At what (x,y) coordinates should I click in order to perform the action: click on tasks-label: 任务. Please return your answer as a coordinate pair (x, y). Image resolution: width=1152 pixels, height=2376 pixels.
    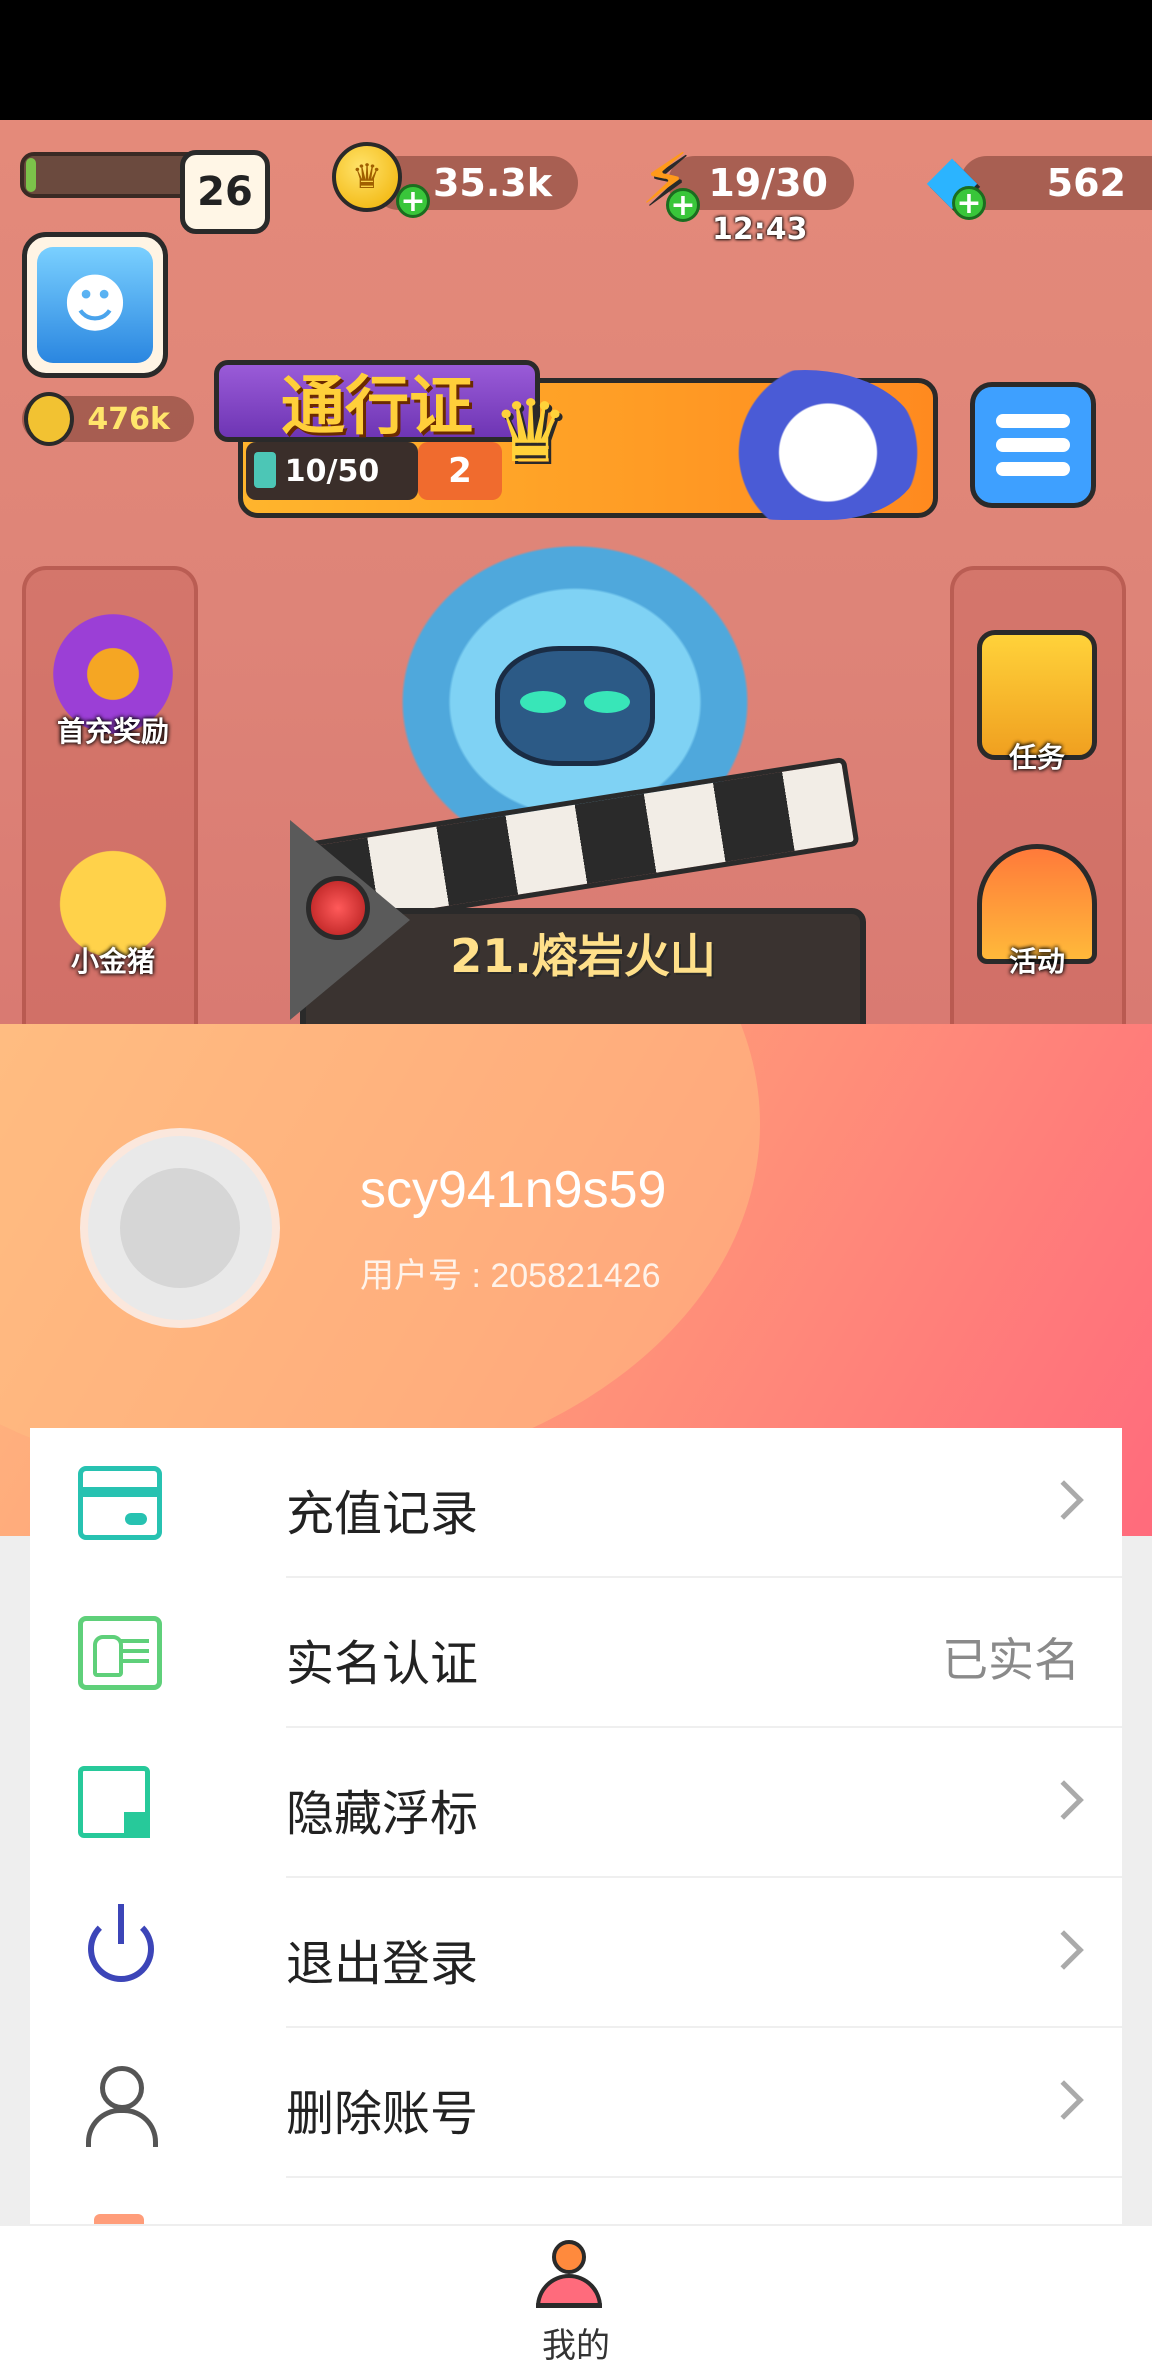
    Looking at the image, I should click on (1036, 757).